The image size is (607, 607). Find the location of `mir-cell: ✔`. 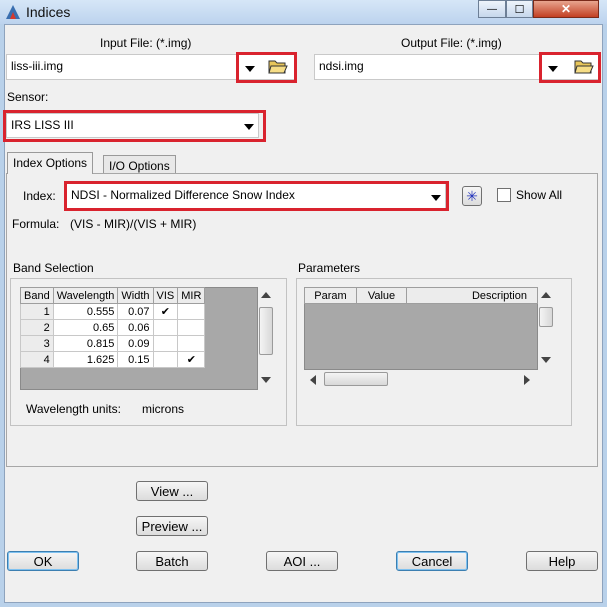

mir-cell: ✔ is located at coordinates (191, 359).